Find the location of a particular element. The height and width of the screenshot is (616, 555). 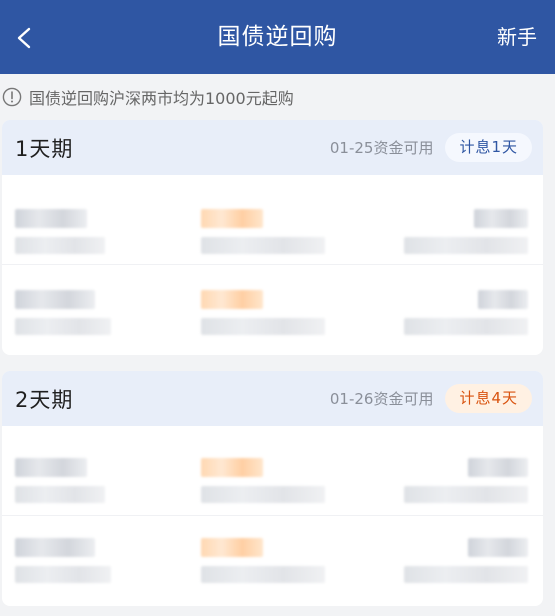

availability-date: 01-25资金可用 is located at coordinates (381, 148).